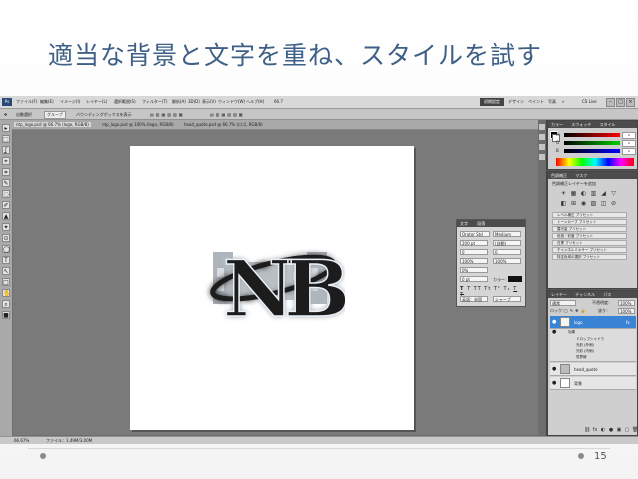 This screenshot has width=638, height=479. What do you see at coordinates (278, 101) in the screenshot?
I see `zoom-level: 66.7` at bounding box center [278, 101].